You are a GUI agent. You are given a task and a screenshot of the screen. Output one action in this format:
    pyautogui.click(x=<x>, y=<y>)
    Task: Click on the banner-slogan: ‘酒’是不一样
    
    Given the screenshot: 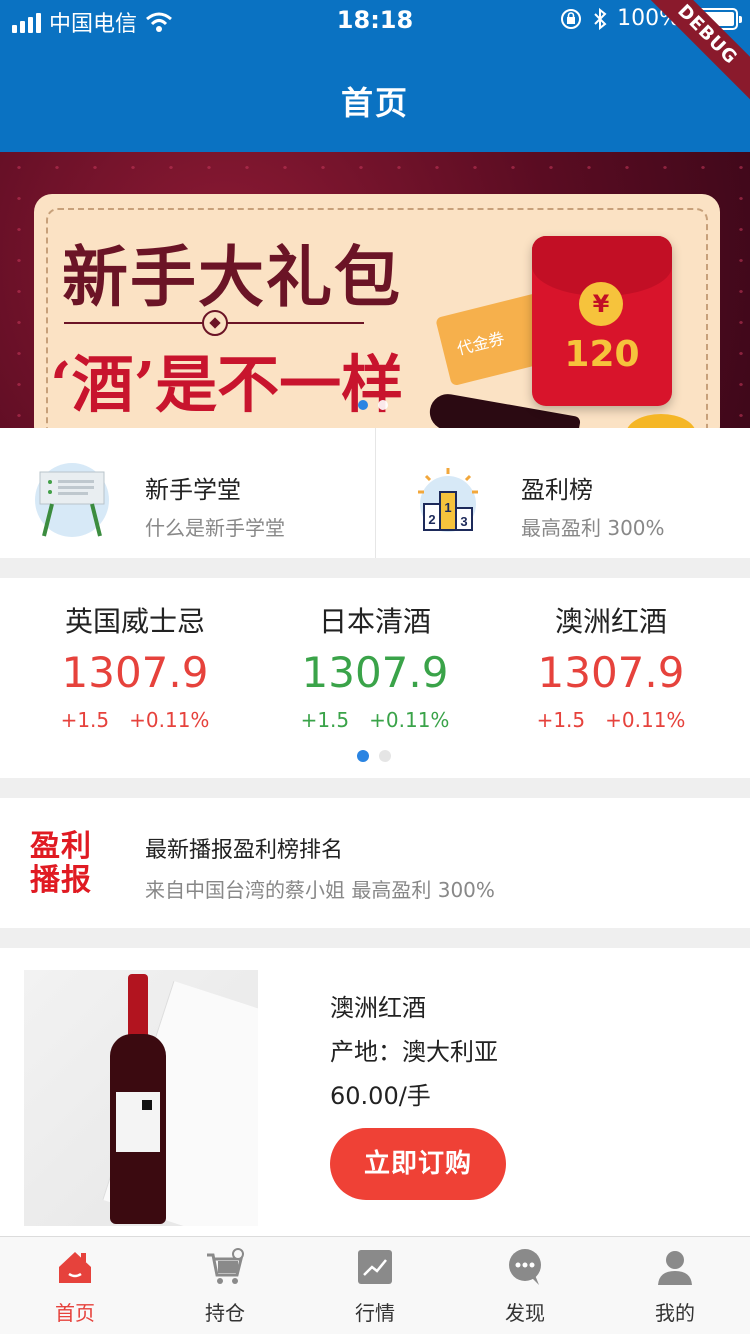 What is the action you would take?
    pyautogui.click(x=227, y=384)
    